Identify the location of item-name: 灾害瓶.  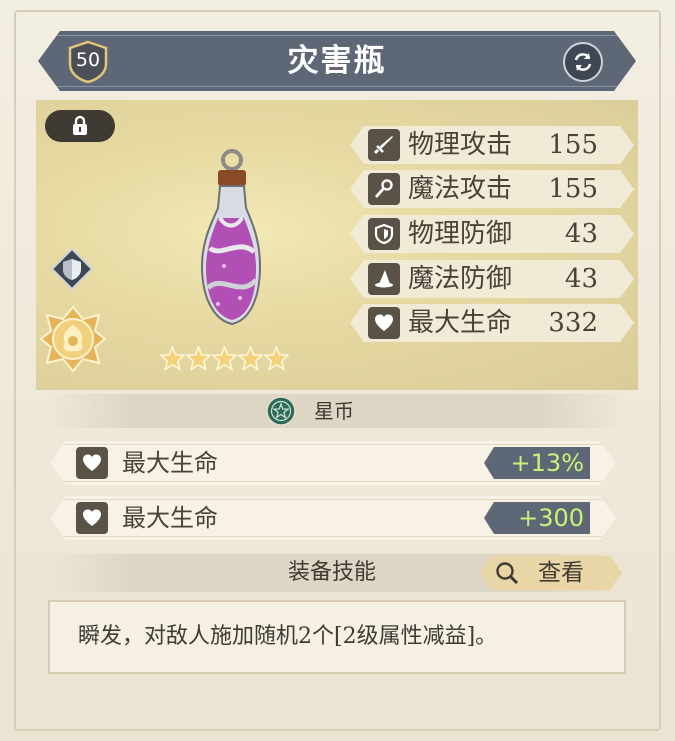
(337, 61).